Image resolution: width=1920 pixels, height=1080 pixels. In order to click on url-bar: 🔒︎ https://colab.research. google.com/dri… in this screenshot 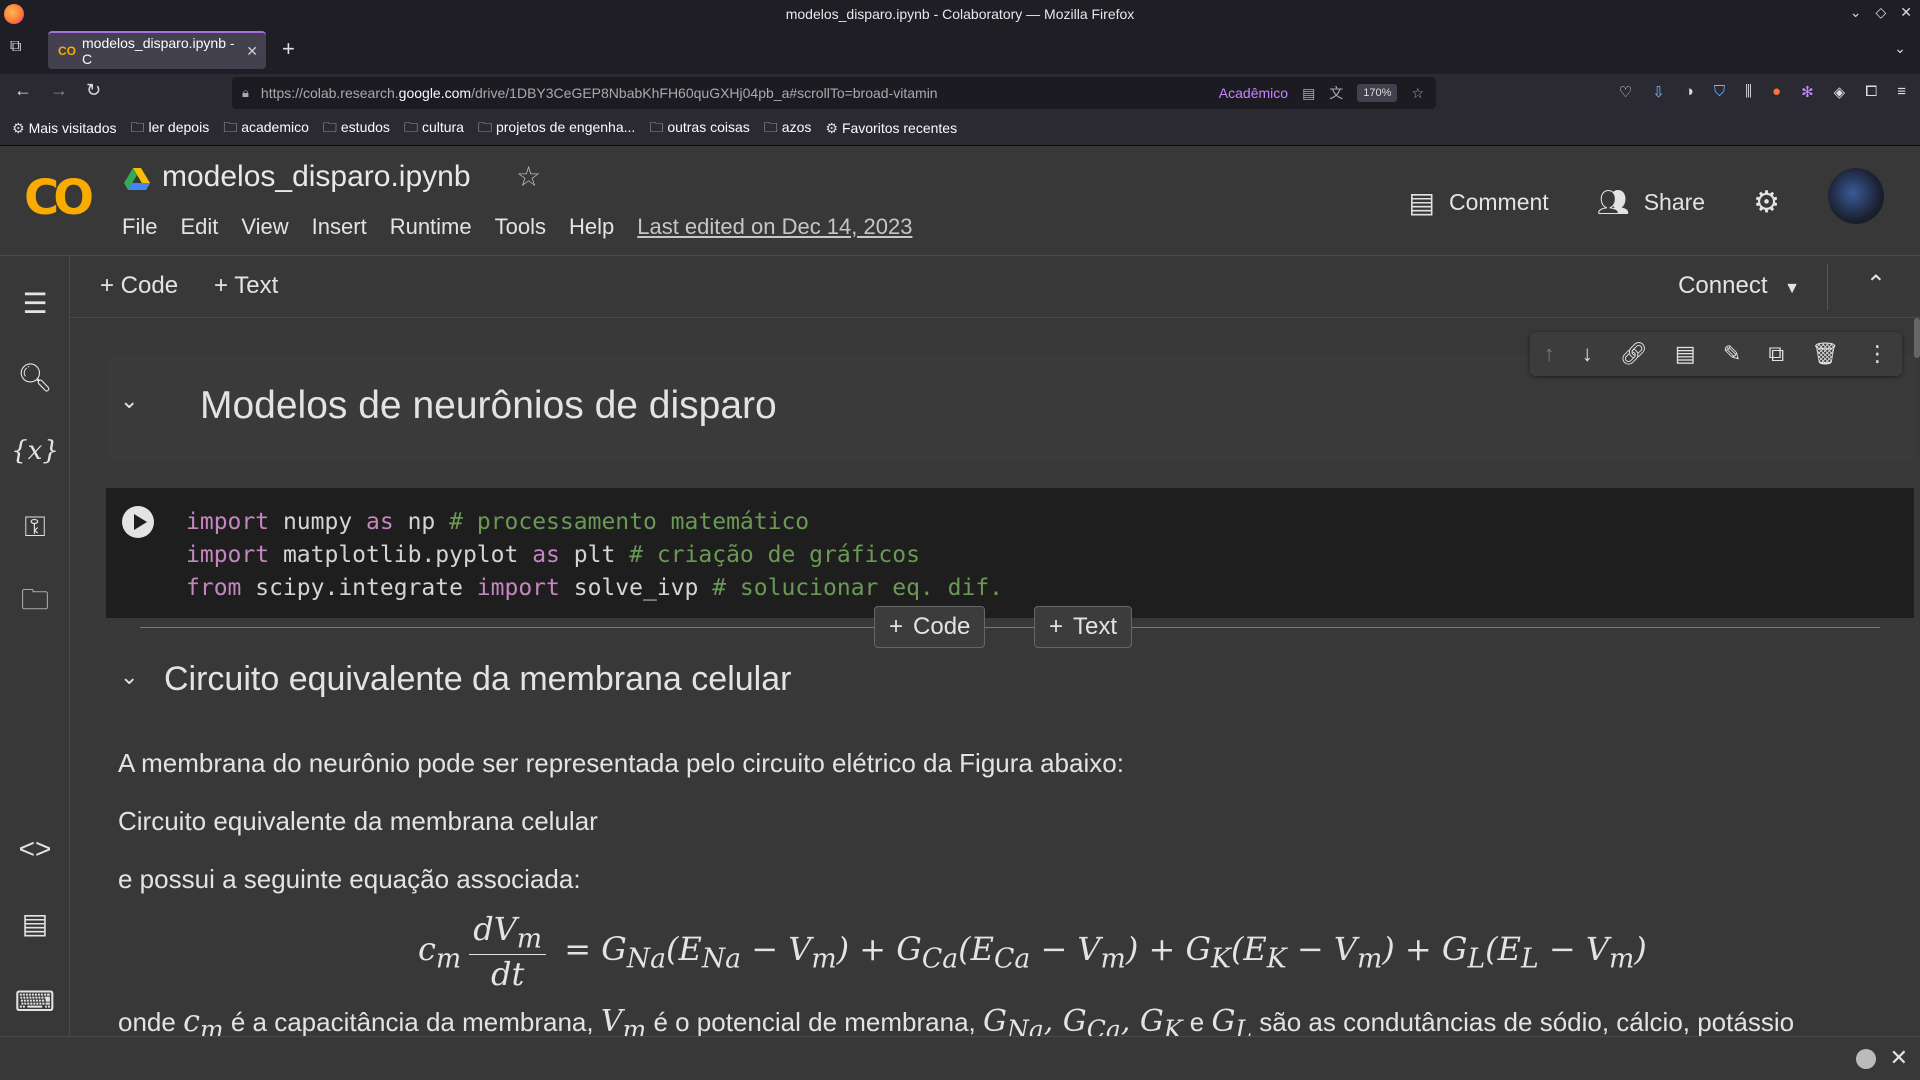, I will do `click(834, 93)`.